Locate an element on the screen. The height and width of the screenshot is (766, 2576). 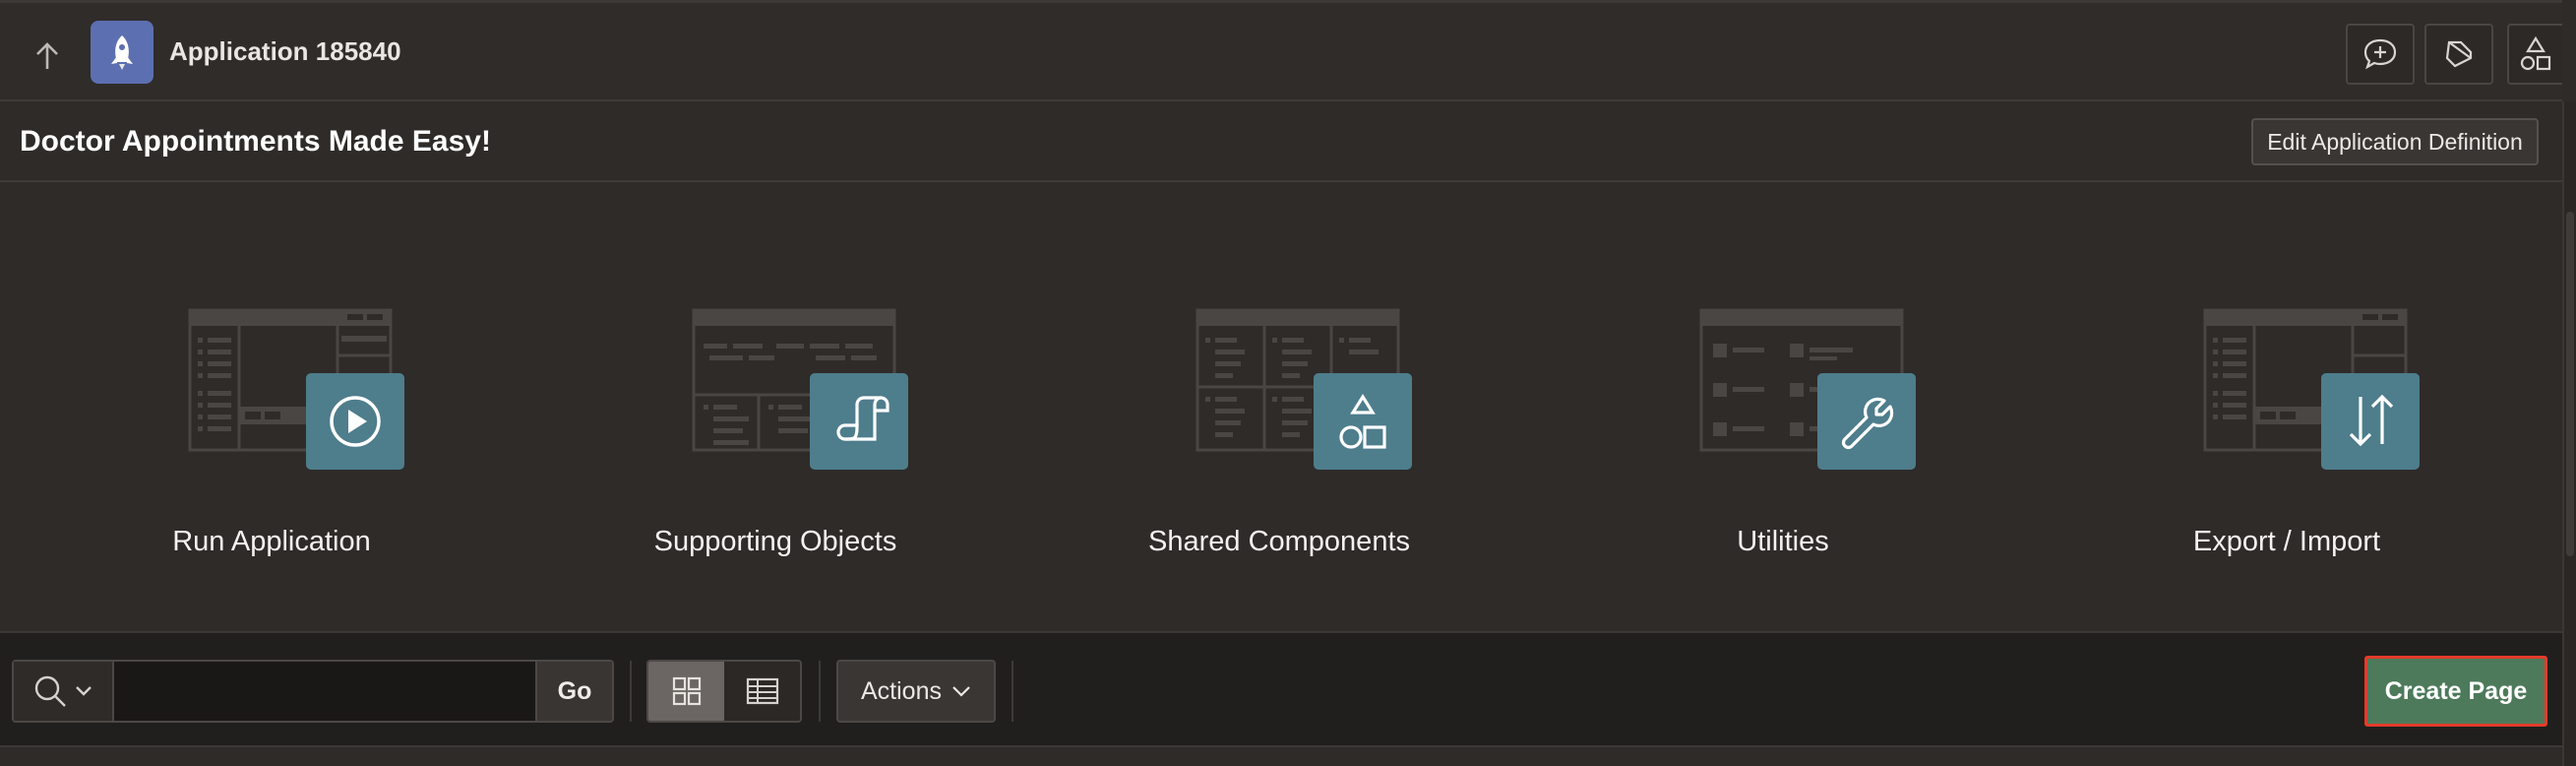
table-icon is located at coordinates (762, 691).